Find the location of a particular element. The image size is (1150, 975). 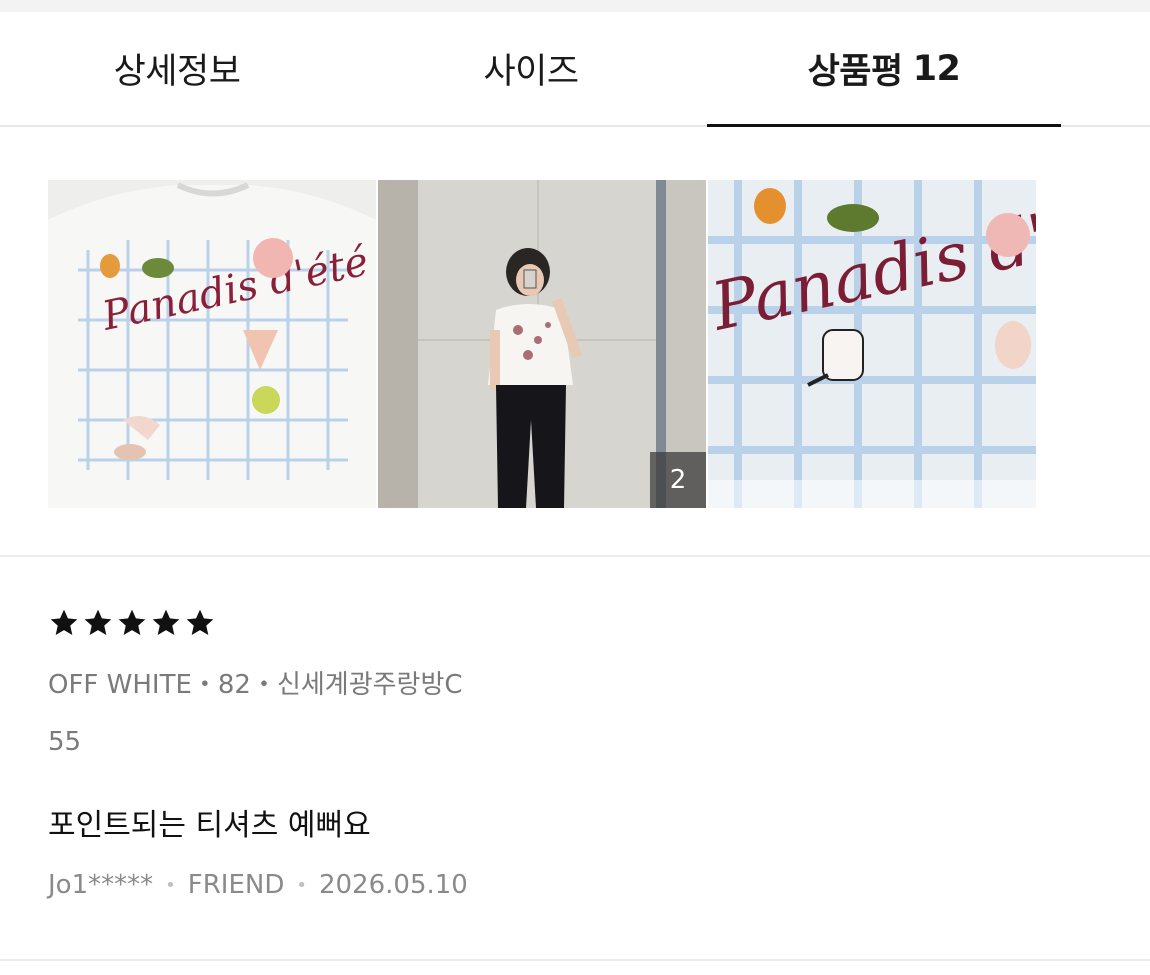

review-photo-3: Panadis d'été is located at coordinates (872, 344).